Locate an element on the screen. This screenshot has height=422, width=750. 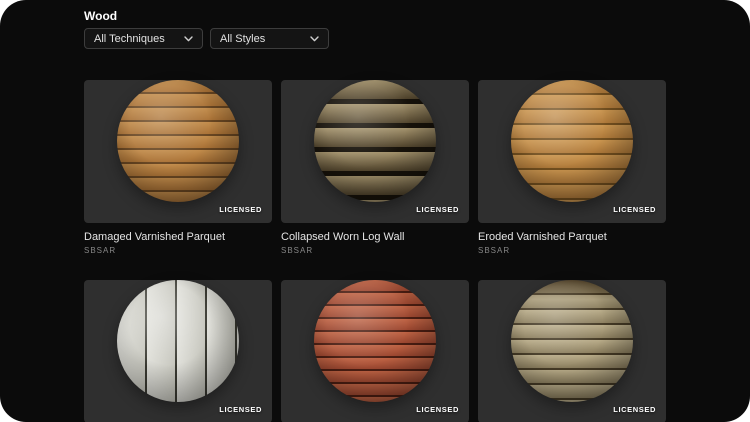
material-card: LICENSED Worn Painted Wood Siding SBSAR is located at coordinates (375, 342).